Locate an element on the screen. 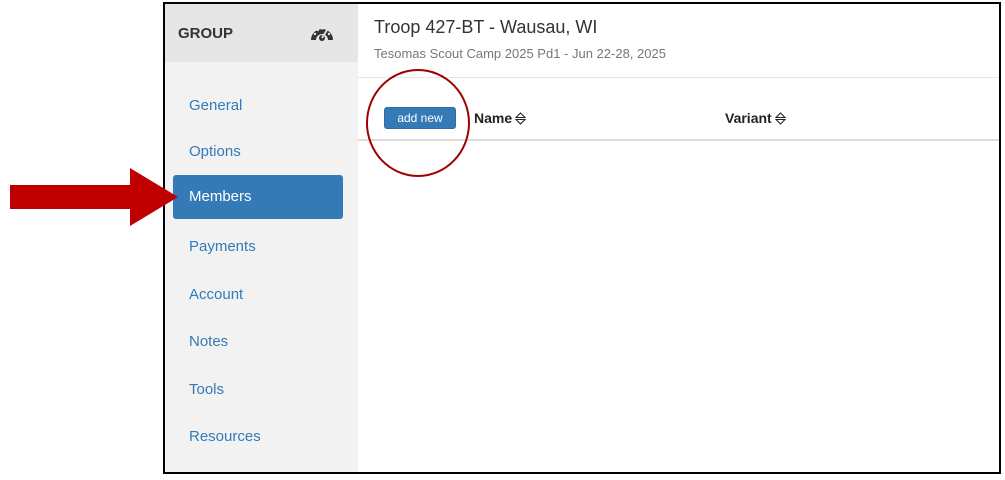  sidebar-item-resources: Resources is located at coordinates (258, 437).